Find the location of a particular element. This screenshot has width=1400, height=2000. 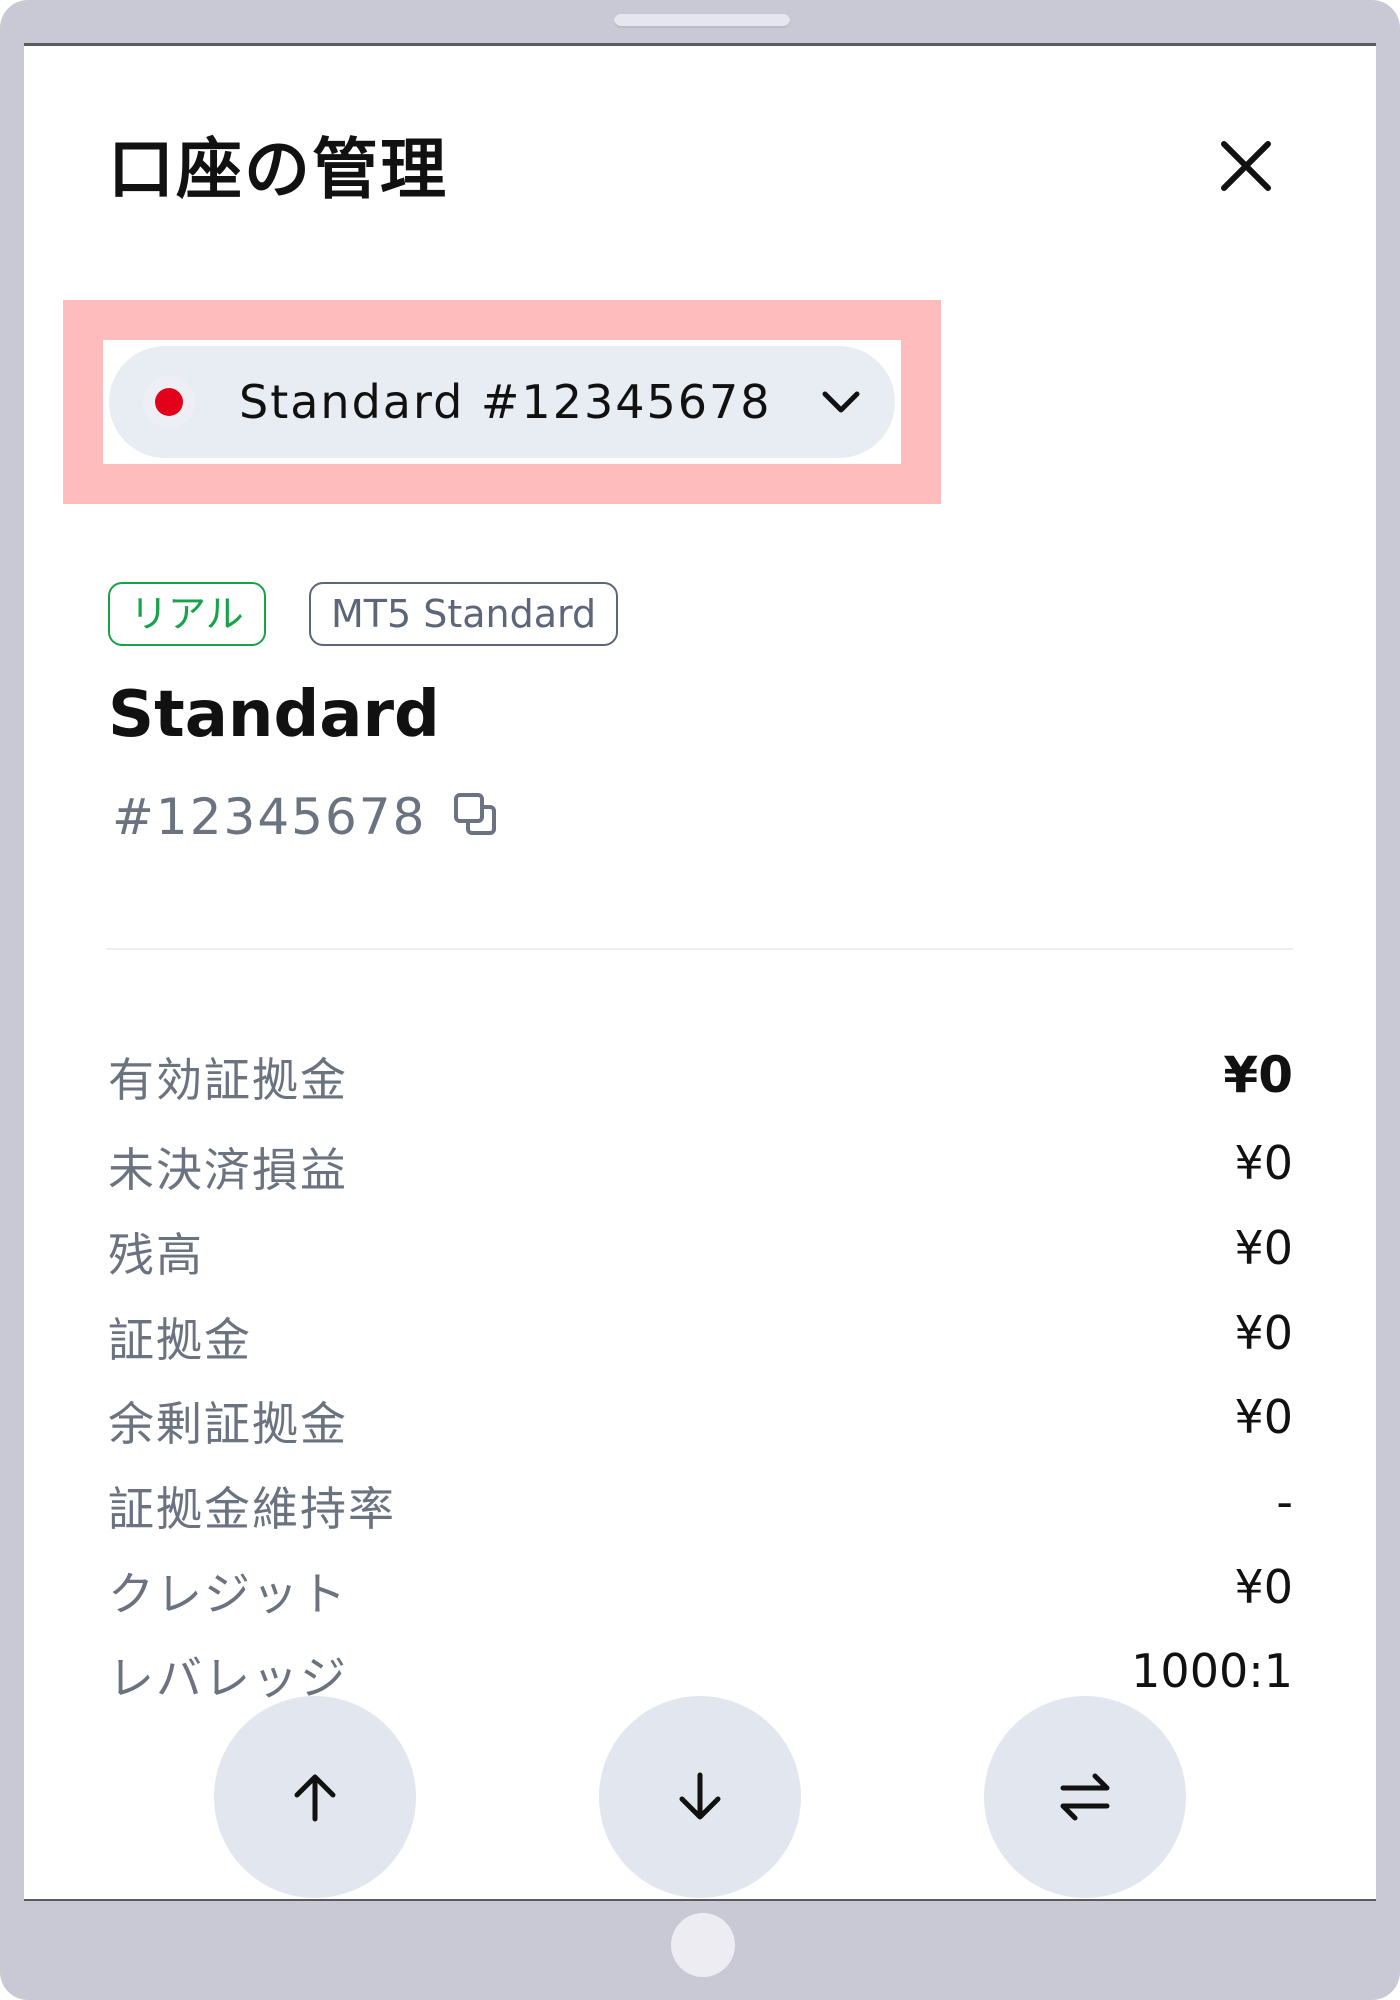

account-dropdown: Standard #12345678 is located at coordinates (502, 402).